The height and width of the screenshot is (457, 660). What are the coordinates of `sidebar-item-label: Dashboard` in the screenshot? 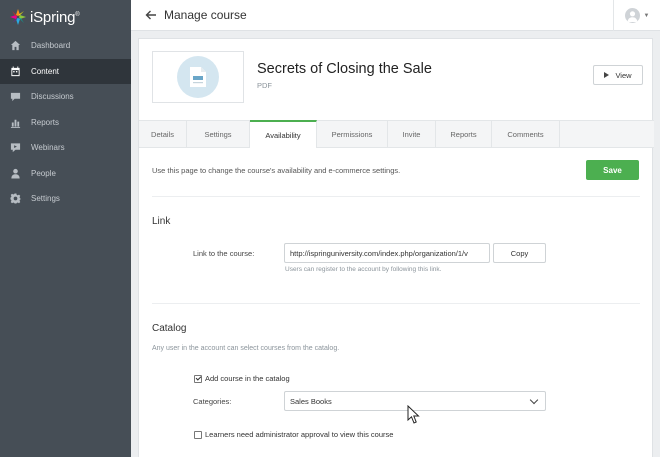 It's located at (51, 46).